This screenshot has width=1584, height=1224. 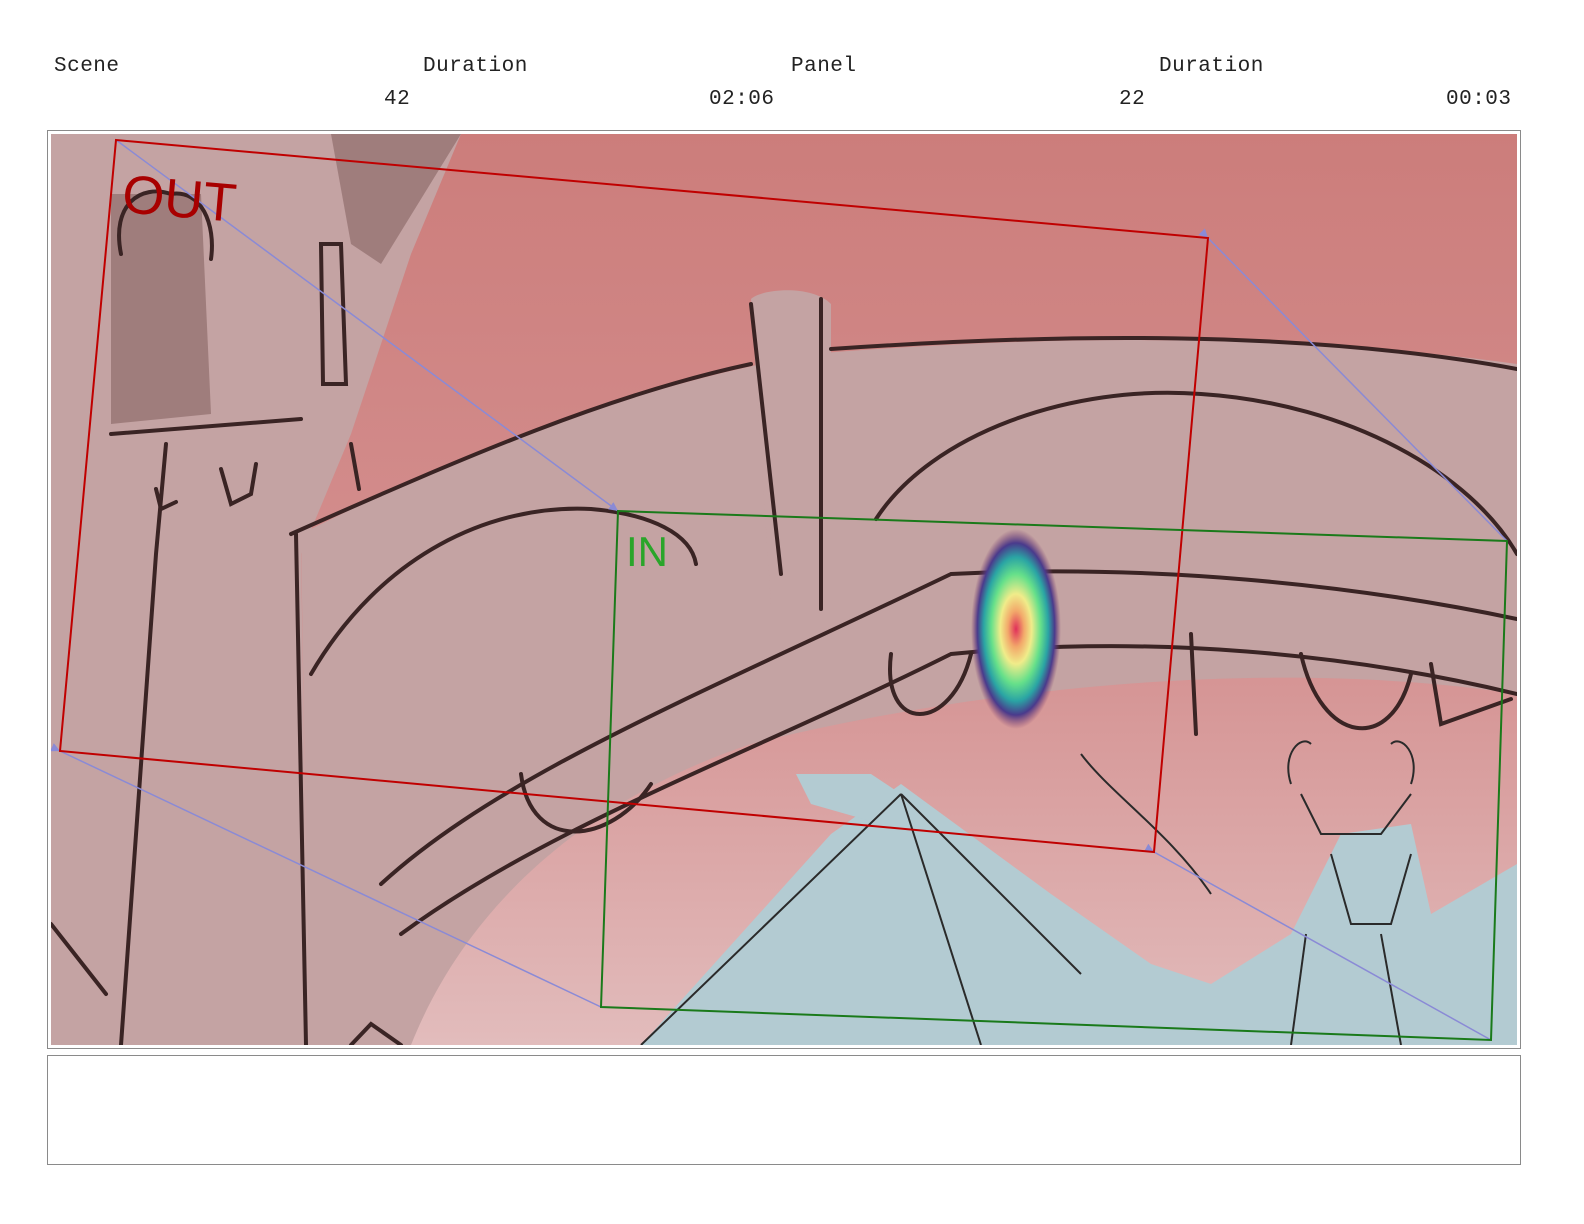 I want to click on panel-label: Panel, so click(x=824, y=66).